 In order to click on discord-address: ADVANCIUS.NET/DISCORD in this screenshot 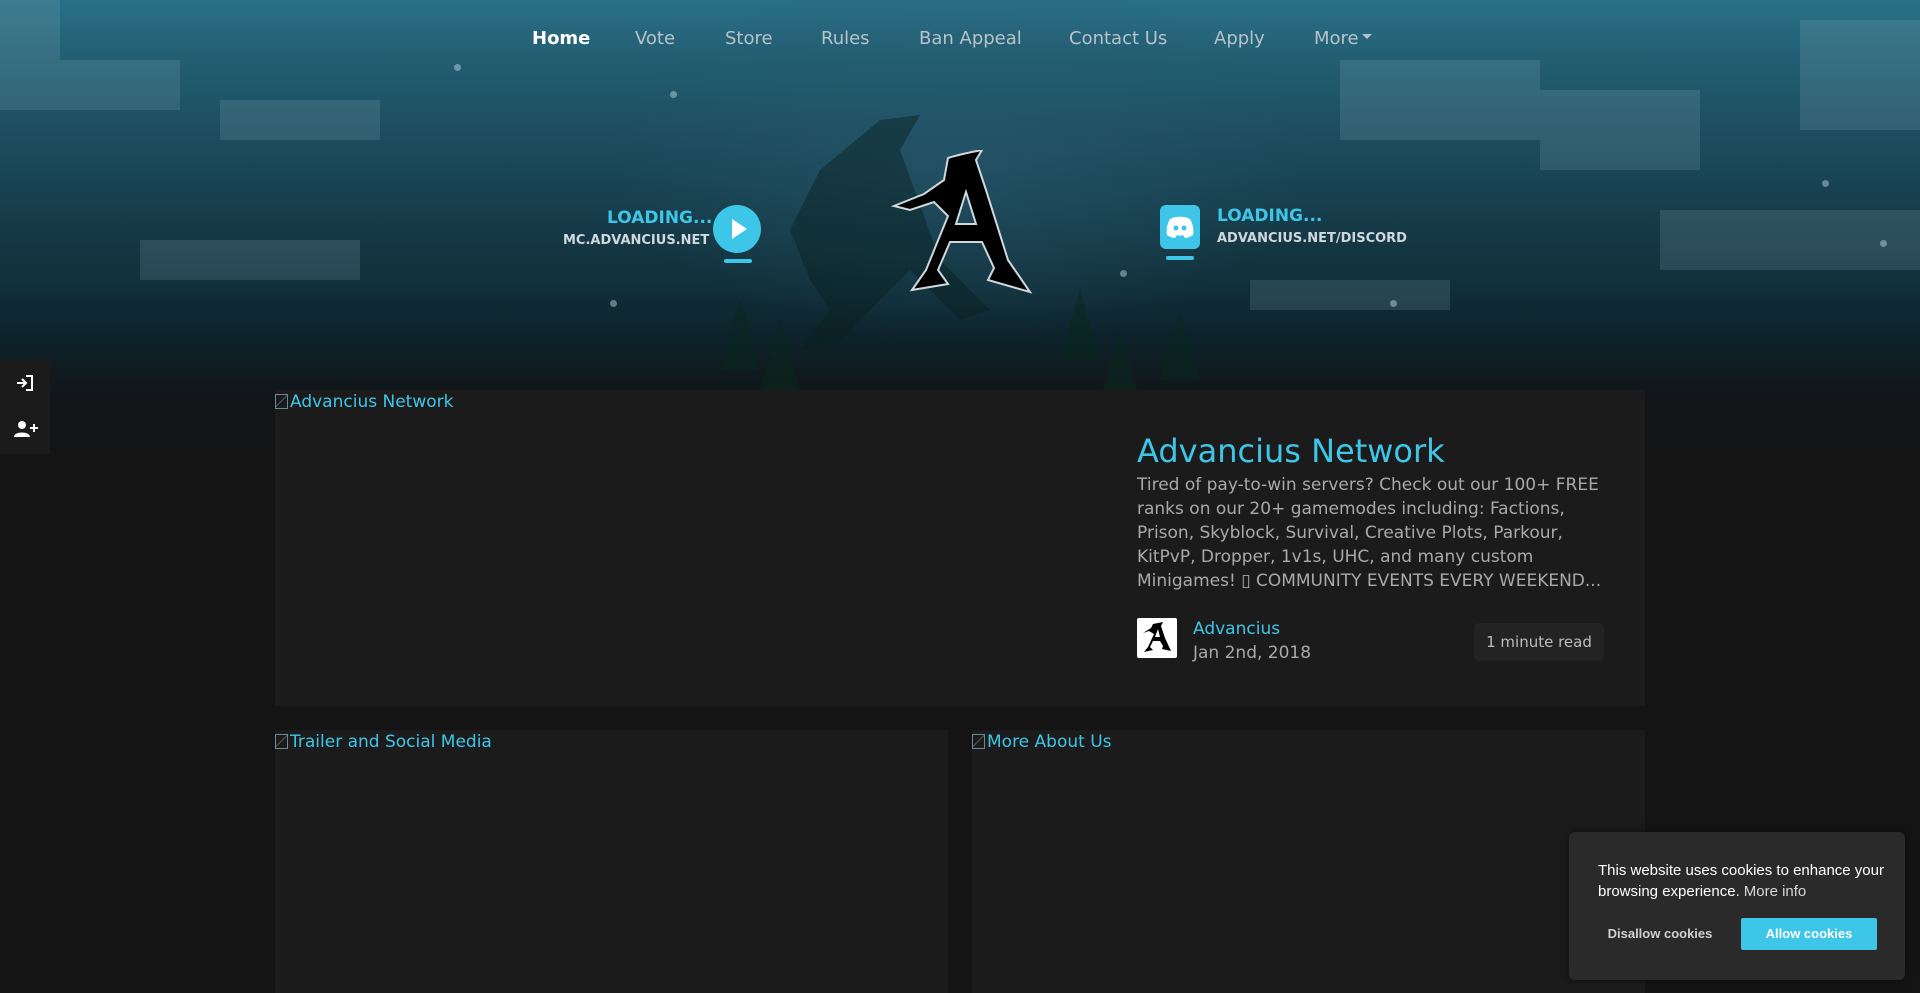, I will do `click(1312, 238)`.